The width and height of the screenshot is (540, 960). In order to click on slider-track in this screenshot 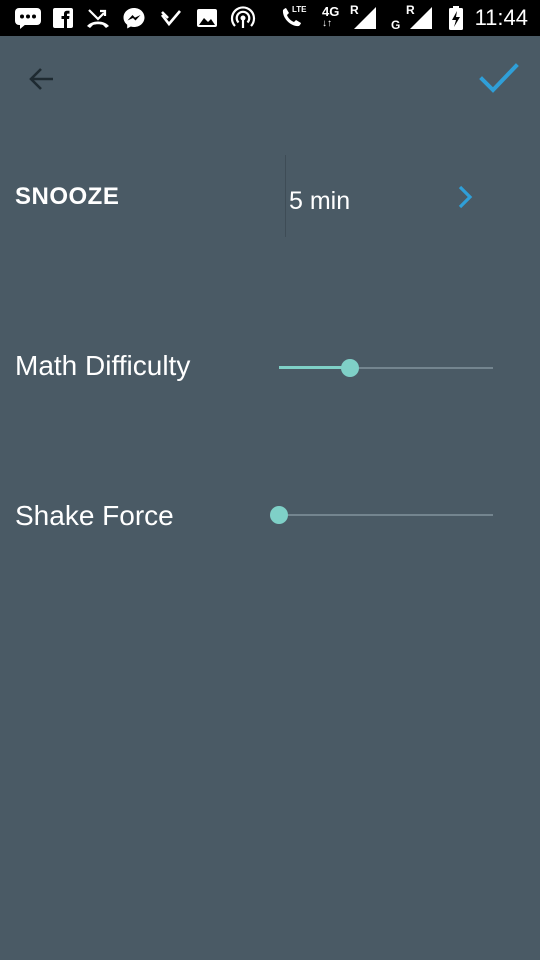, I will do `click(386, 515)`.